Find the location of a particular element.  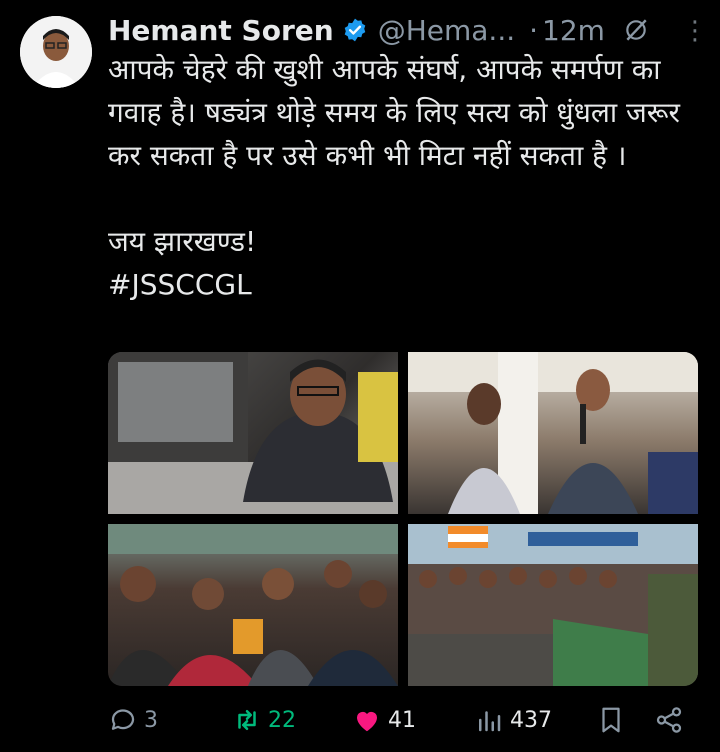

bookmark-button is located at coordinates (614, 720).